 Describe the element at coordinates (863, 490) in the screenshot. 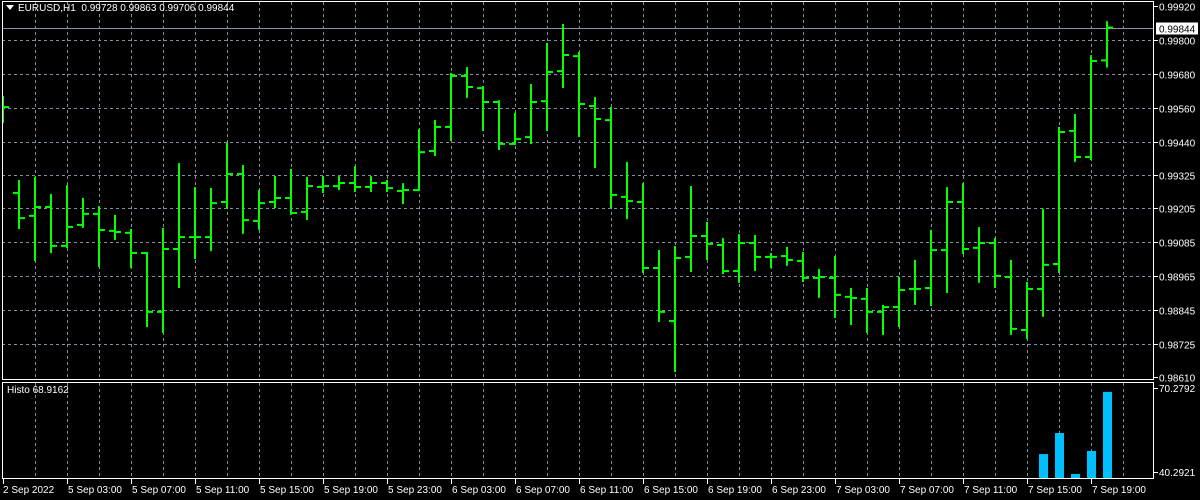

I see `time-tick-label: 7 Sep 03:00` at that location.